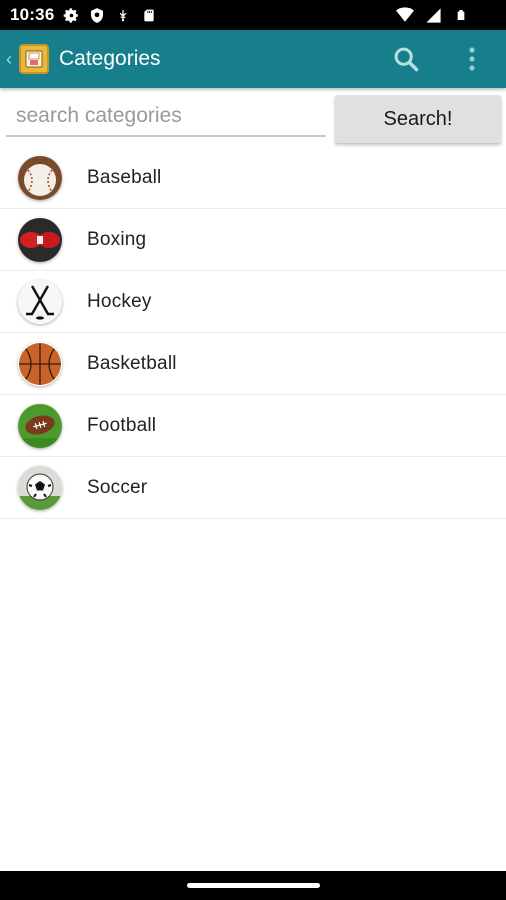  I want to click on navigation-bar, so click(253, 885).